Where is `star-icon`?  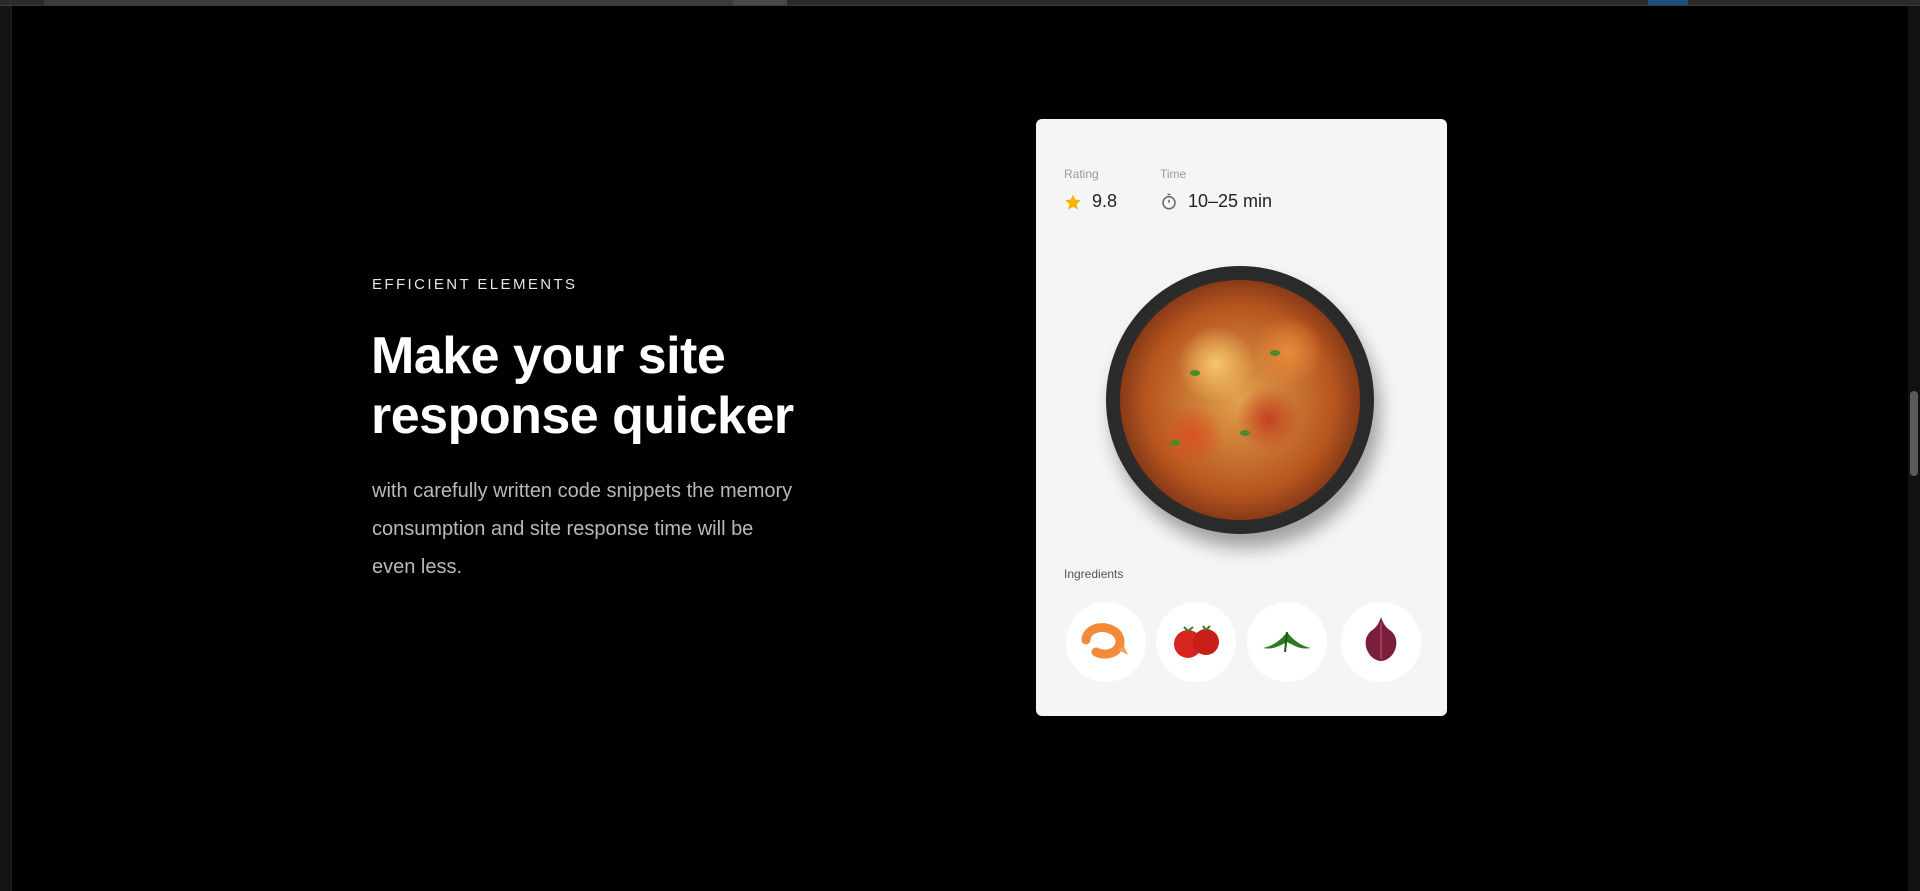
star-icon is located at coordinates (1073, 202).